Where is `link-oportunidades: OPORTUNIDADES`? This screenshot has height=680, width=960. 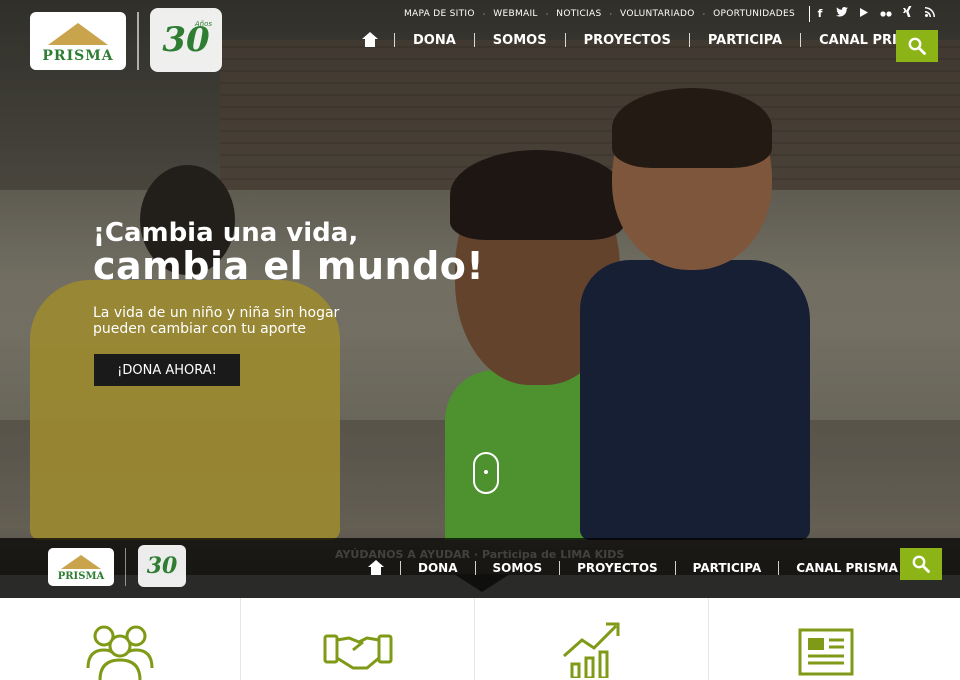 link-oportunidades: OPORTUNIDADES is located at coordinates (754, 14).